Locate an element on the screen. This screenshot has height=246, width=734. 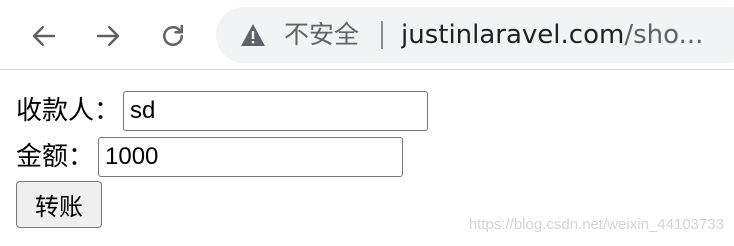
payee-row: 收款人： is located at coordinates (222, 111).